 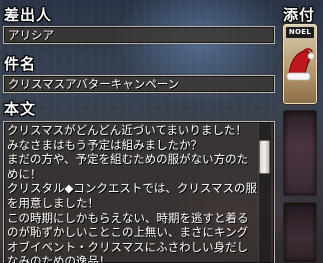 What do you see at coordinates (20, 109) in the screenshot?
I see `body-heading: 本文` at bounding box center [20, 109].